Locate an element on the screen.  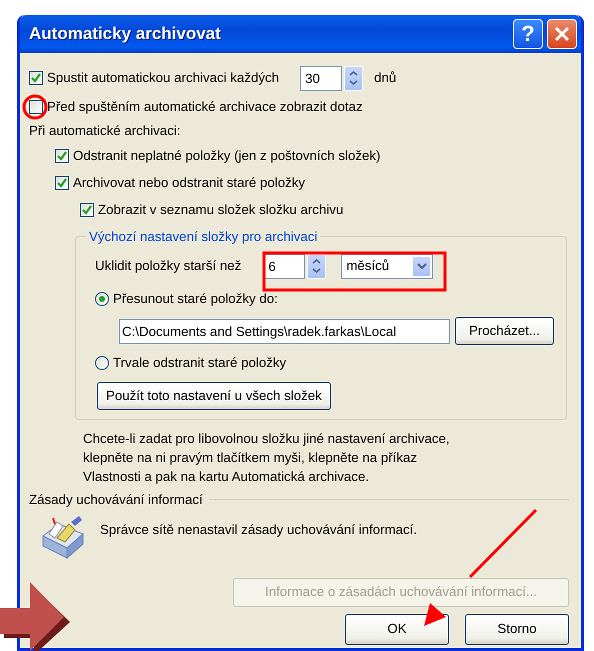
checkbox-label: Před spuštěním automatické archivace zobrazit dotaz is located at coordinates (205, 107).